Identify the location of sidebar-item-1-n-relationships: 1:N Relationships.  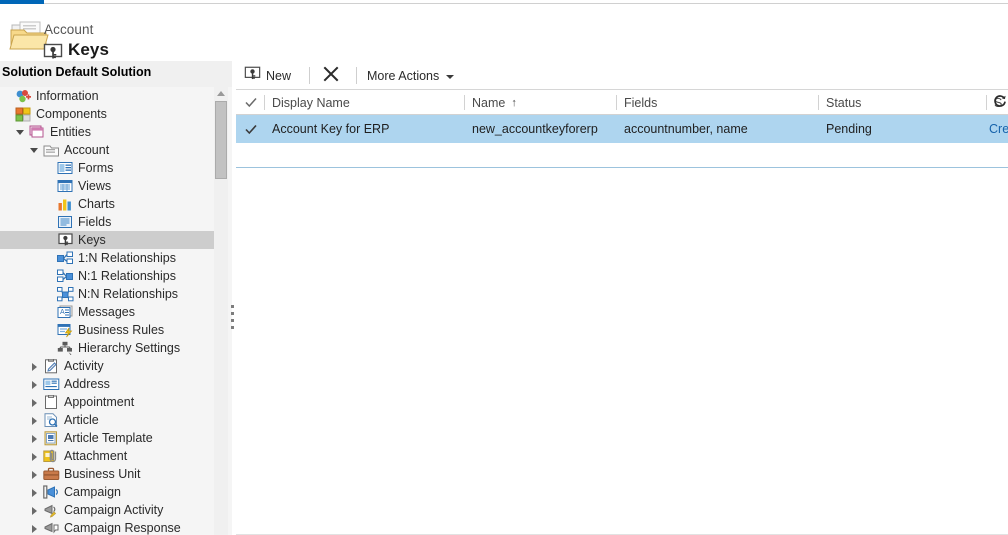
(107, 258).